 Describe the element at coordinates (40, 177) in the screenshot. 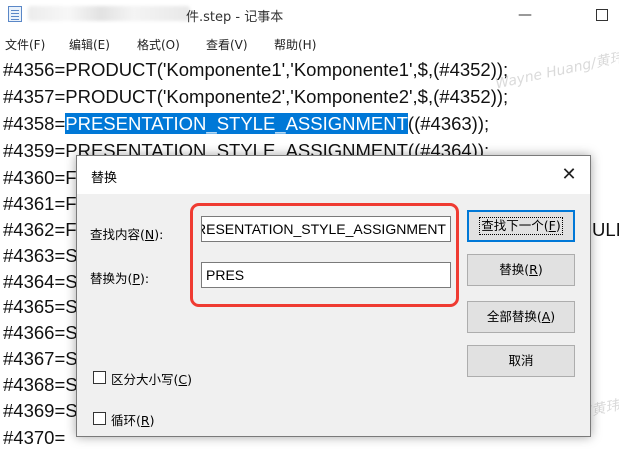

I see `editor-line: #4360=F` at that location.